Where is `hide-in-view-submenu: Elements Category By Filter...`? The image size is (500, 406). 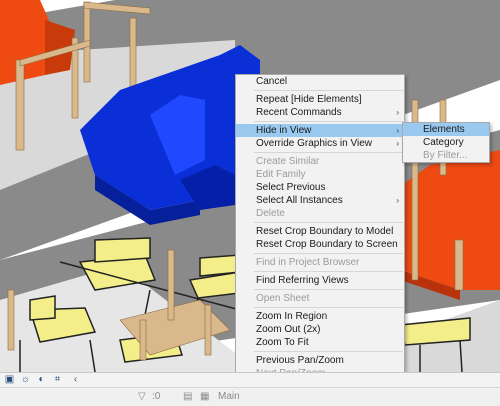
hide-in-view-submenu: Elements Category By Filter... is located at coordinates (446, 142).